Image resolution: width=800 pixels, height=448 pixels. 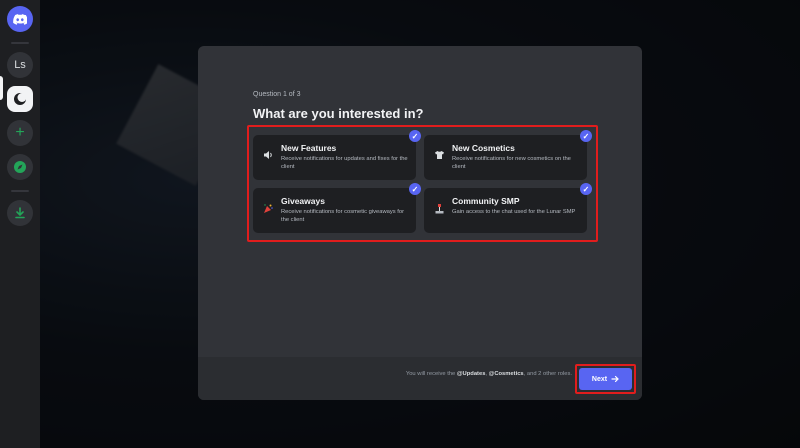 What do you see at coordinates (338, 113) in the screenshot?
I see `question-title: What are you interested in?` at bounding box center [338, 113].